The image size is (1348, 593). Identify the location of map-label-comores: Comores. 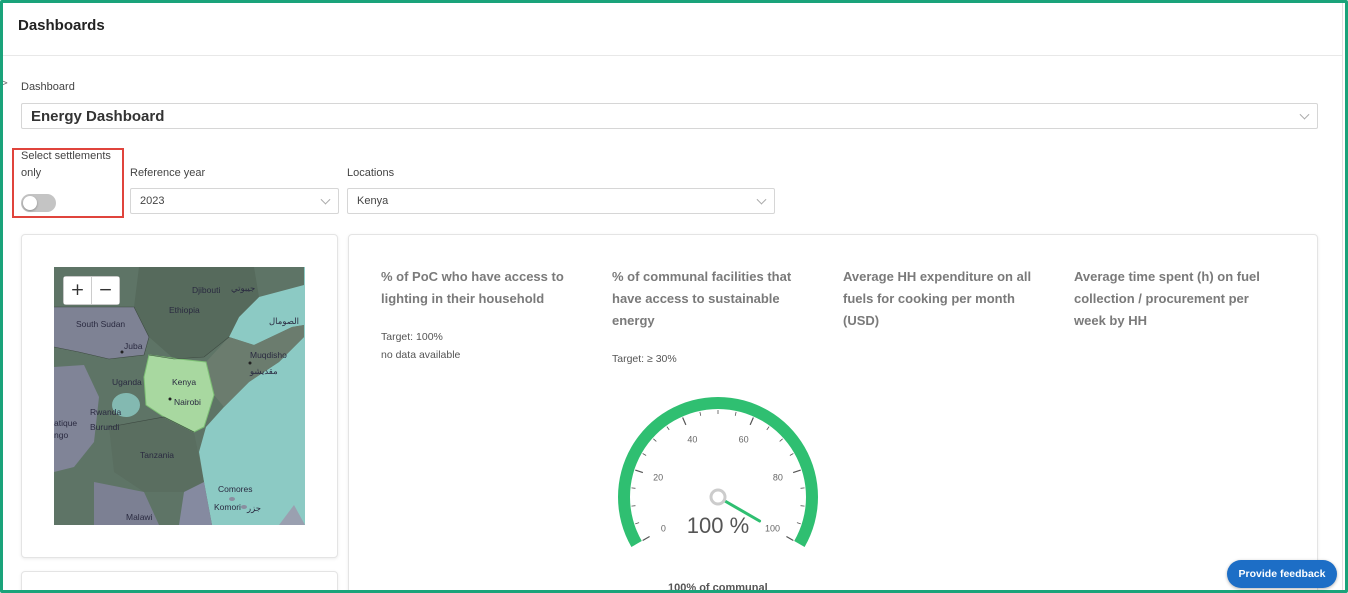
(235, 489).